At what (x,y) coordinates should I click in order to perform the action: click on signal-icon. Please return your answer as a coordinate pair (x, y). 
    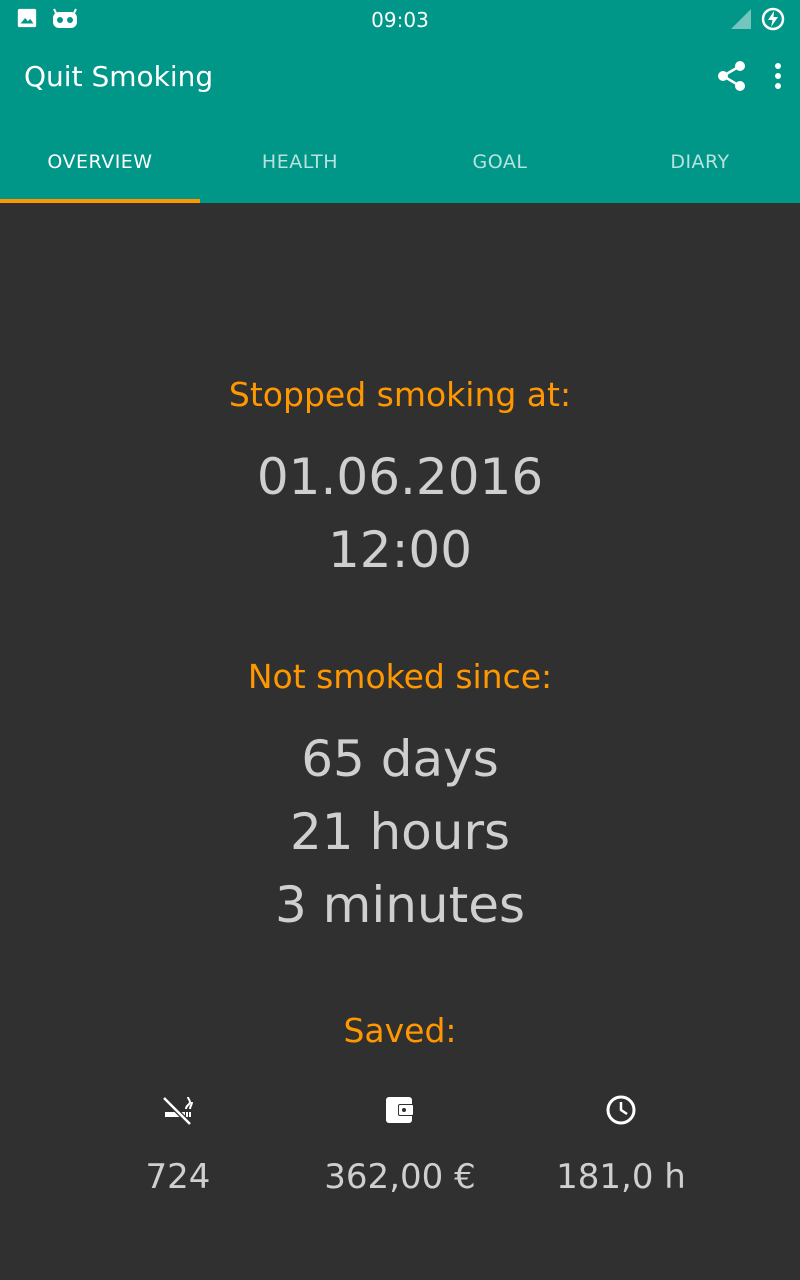
    Looking at the image, I should click on (741, 19).